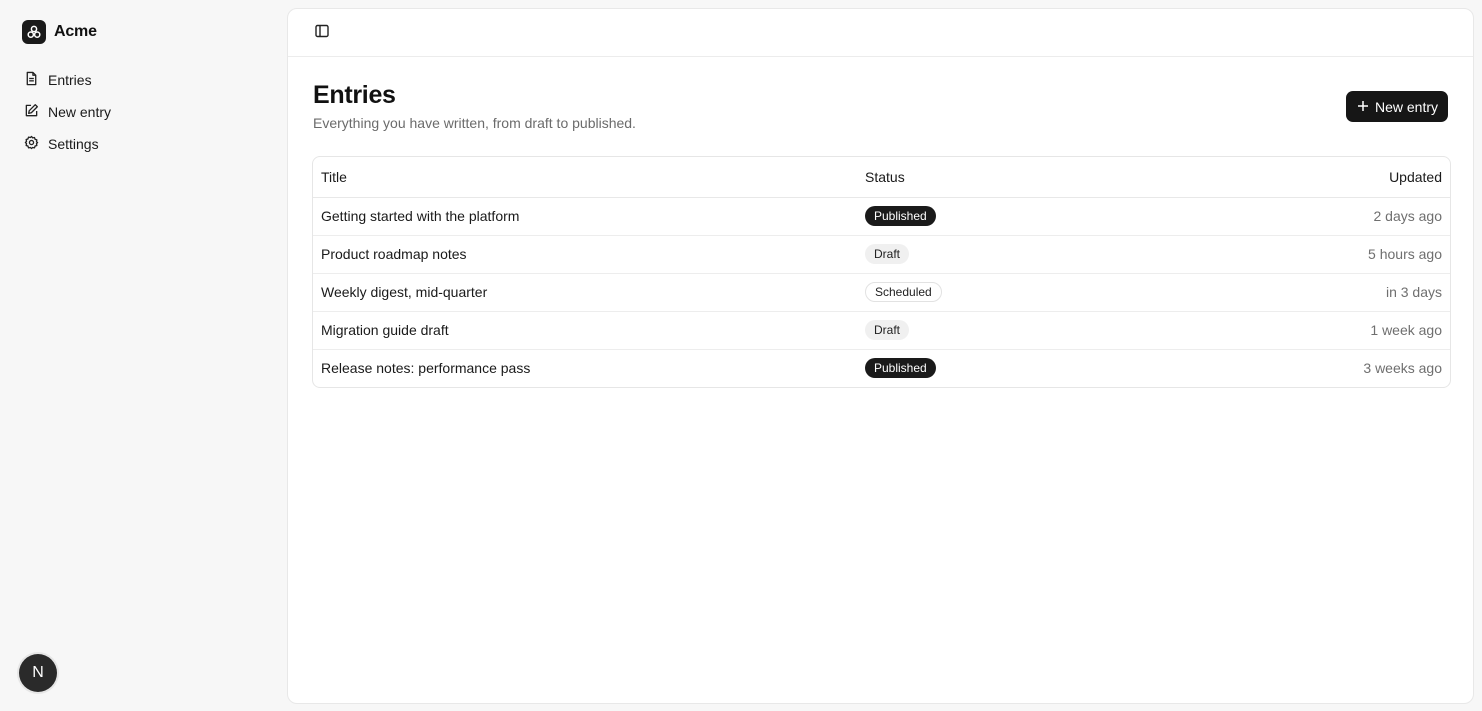 The image size is (1482, 711). Describe the element at coordinates (585, 368) in the screenshot. I see `entry-title: Release notes: performance pass` at that location.